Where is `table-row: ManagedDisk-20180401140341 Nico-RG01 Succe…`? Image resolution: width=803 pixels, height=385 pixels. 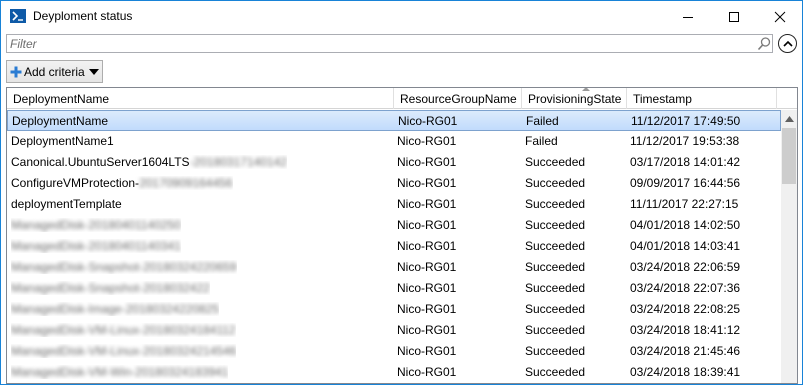 table-row: ManagedDisk-20180401140341 Nico-RG01 Succe… is located at coordinates (394, 246).